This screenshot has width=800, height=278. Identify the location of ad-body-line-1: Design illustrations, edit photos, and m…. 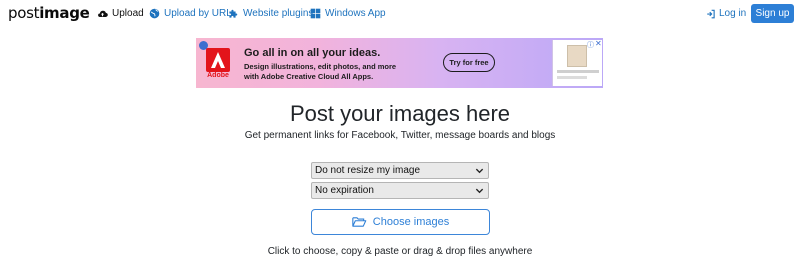
(320, 66).